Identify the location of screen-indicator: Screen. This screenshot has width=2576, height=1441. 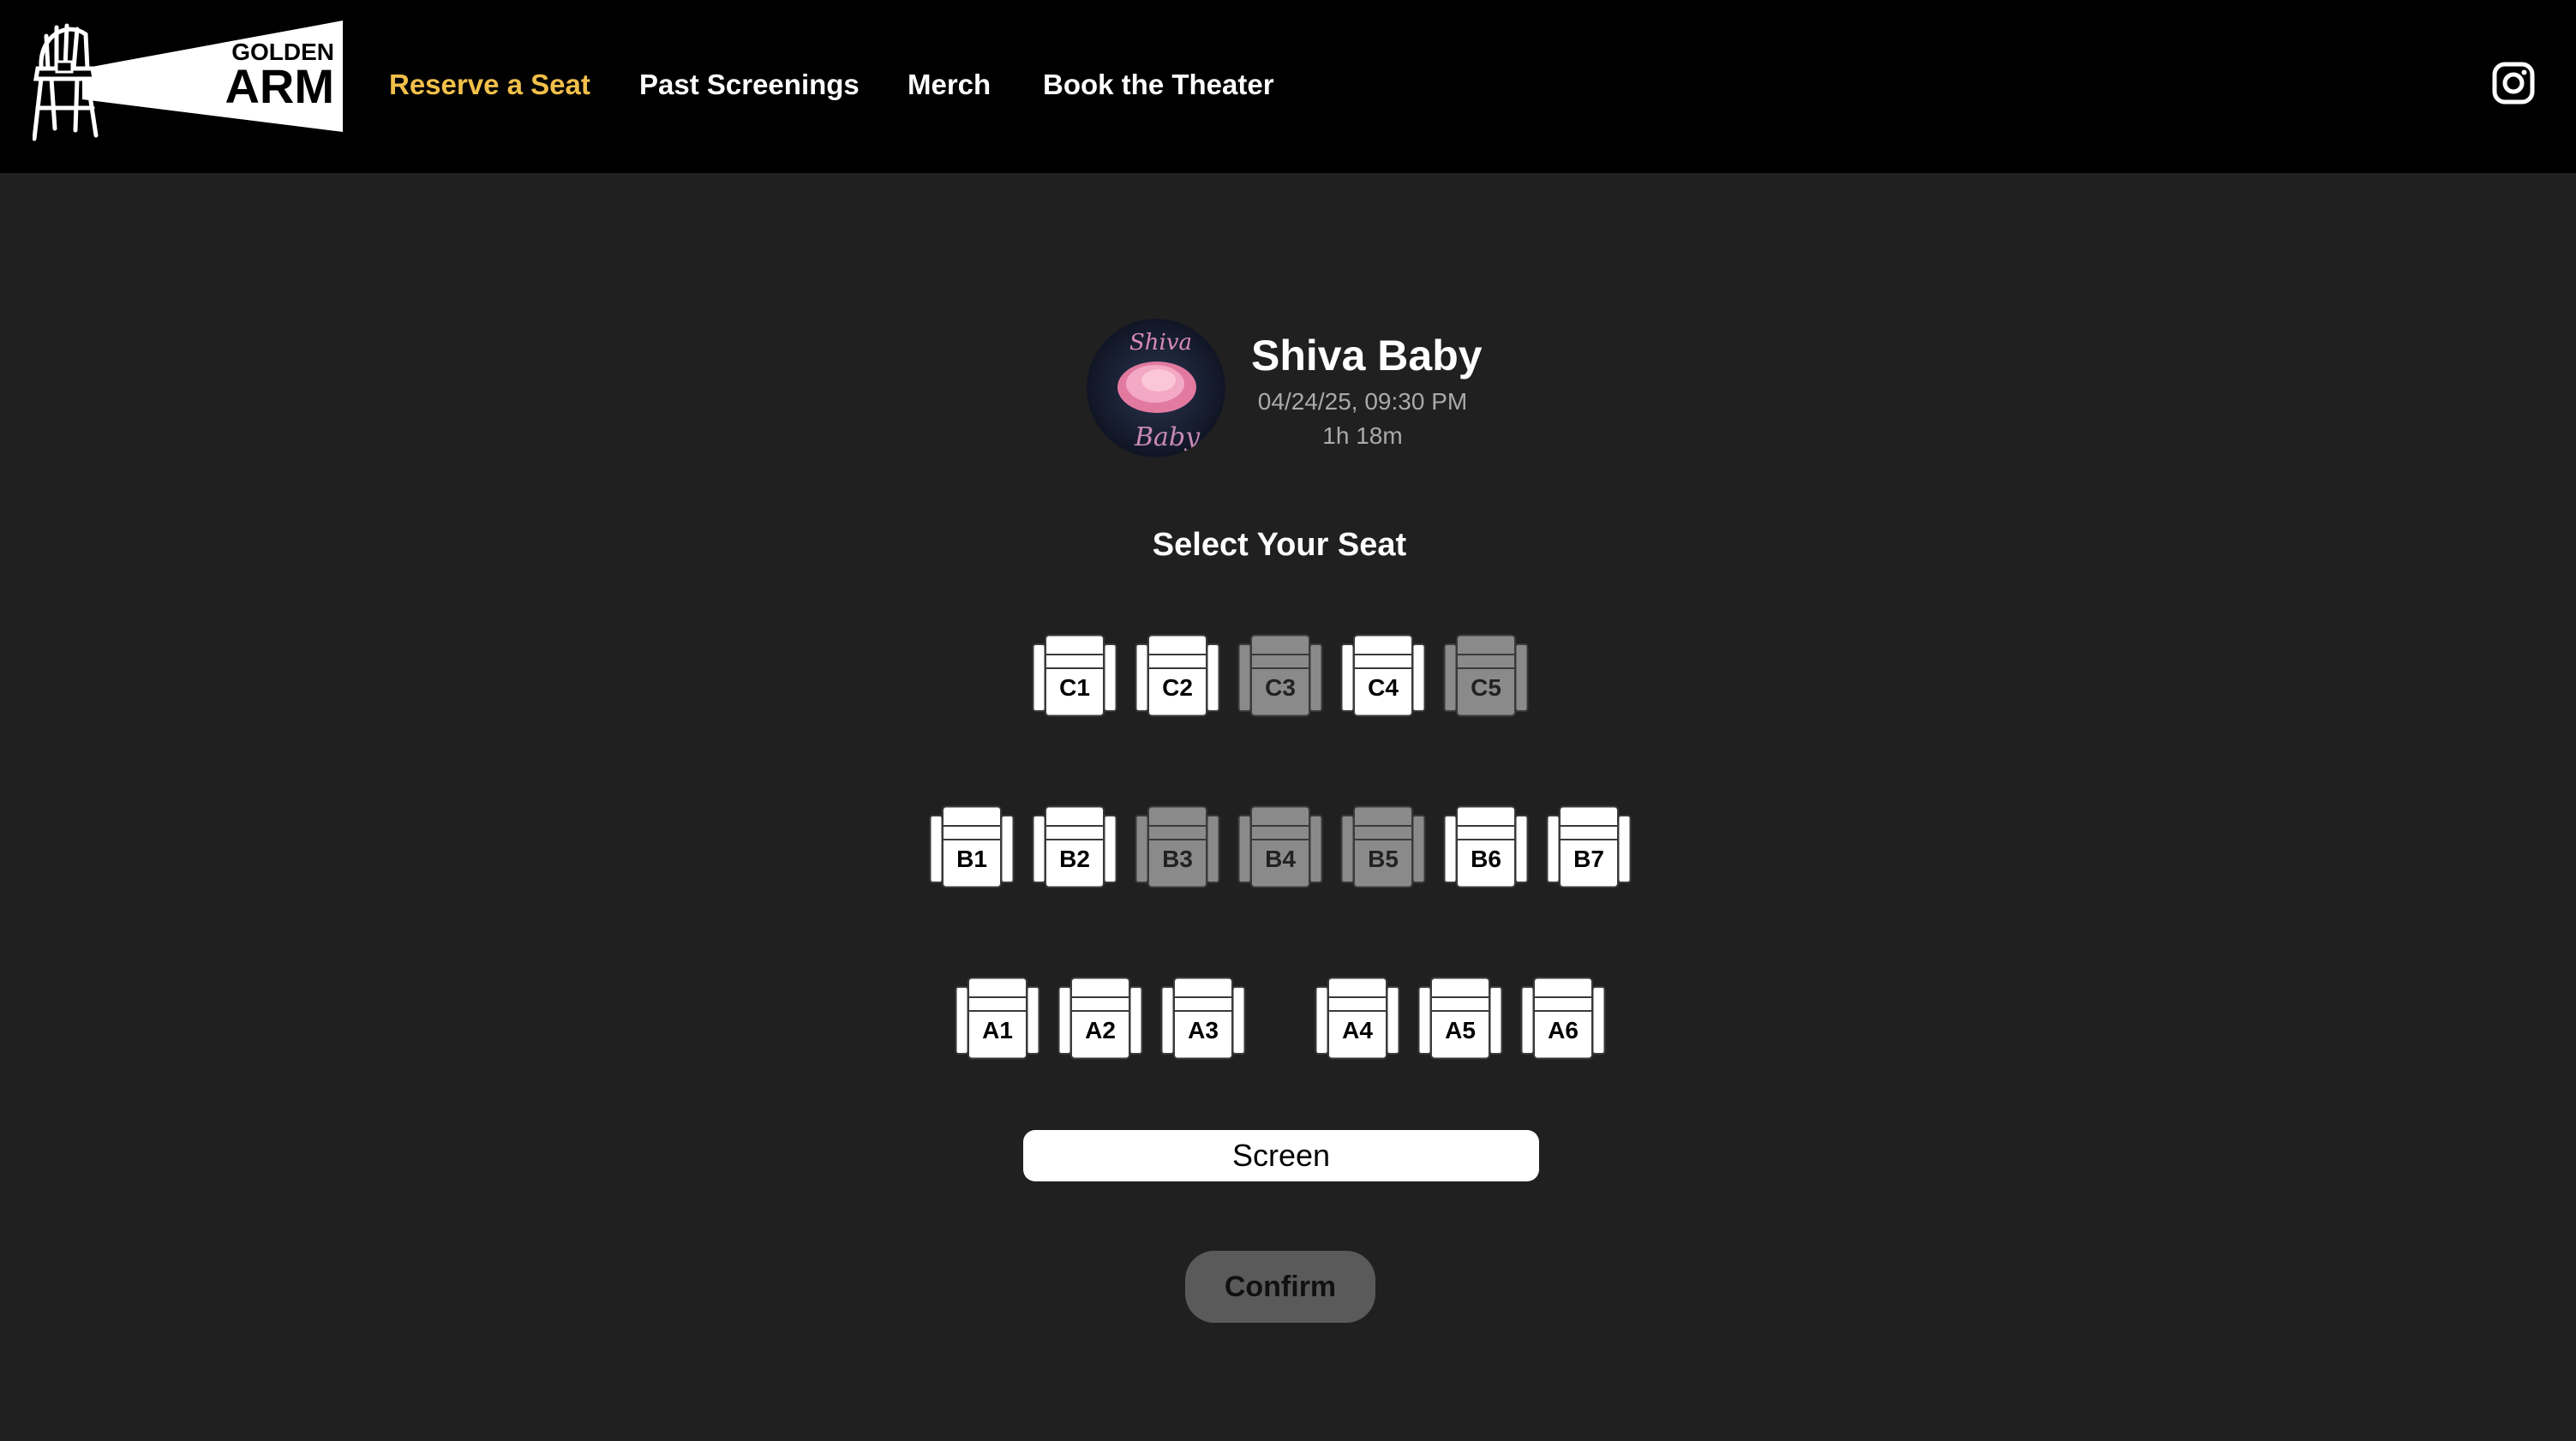
(1281, 1155).